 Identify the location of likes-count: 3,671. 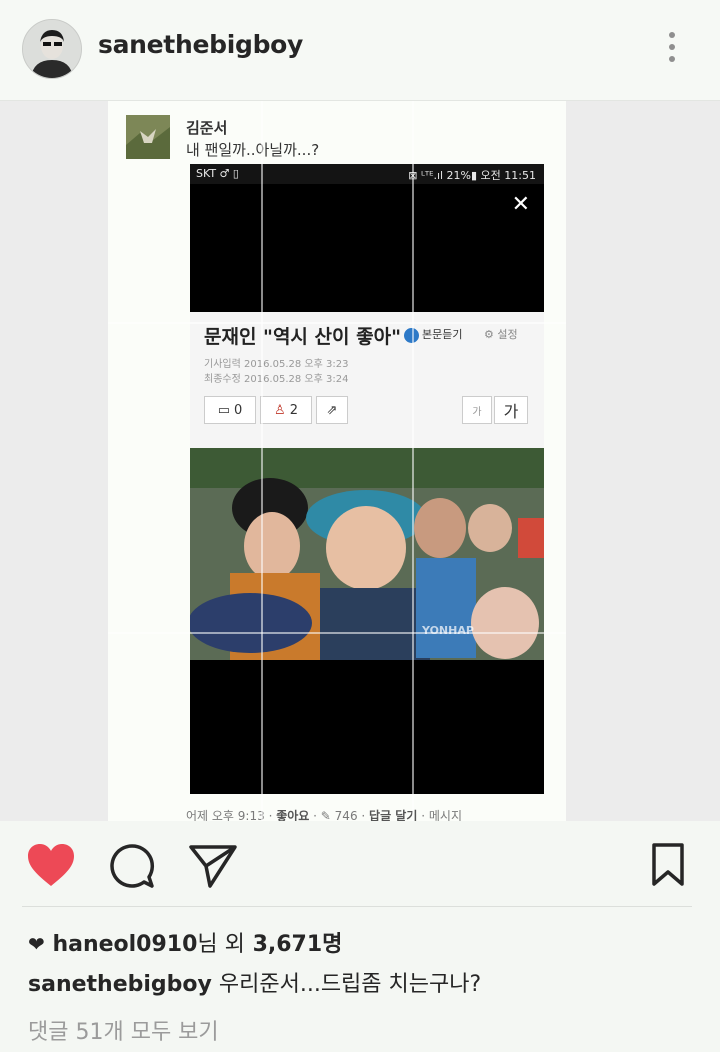
(287, 944).